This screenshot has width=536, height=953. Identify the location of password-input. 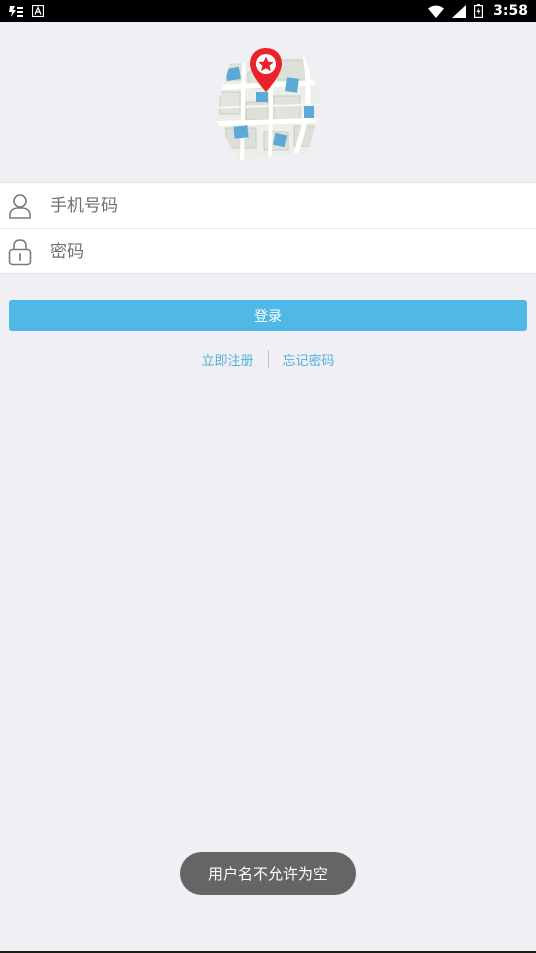
(270, 251).